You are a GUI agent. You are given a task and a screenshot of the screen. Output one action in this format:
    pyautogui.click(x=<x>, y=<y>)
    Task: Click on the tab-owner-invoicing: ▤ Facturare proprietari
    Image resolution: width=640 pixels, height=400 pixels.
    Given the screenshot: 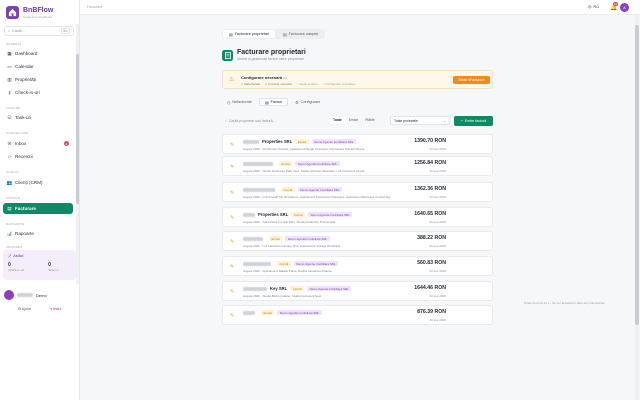 What is the action you would take?
    pyautogui.click(x=249, y=34)
    